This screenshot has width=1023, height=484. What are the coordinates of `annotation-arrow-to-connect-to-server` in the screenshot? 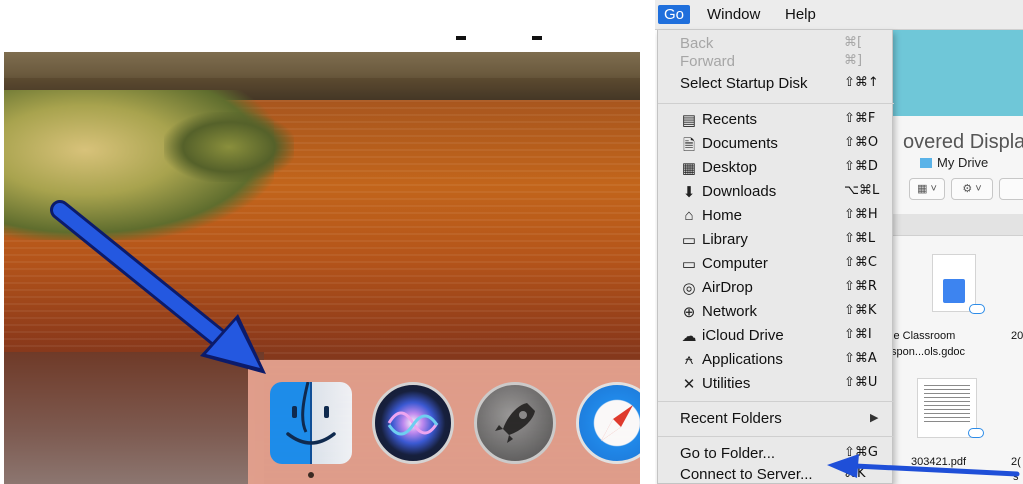 It's located at (923, 466).